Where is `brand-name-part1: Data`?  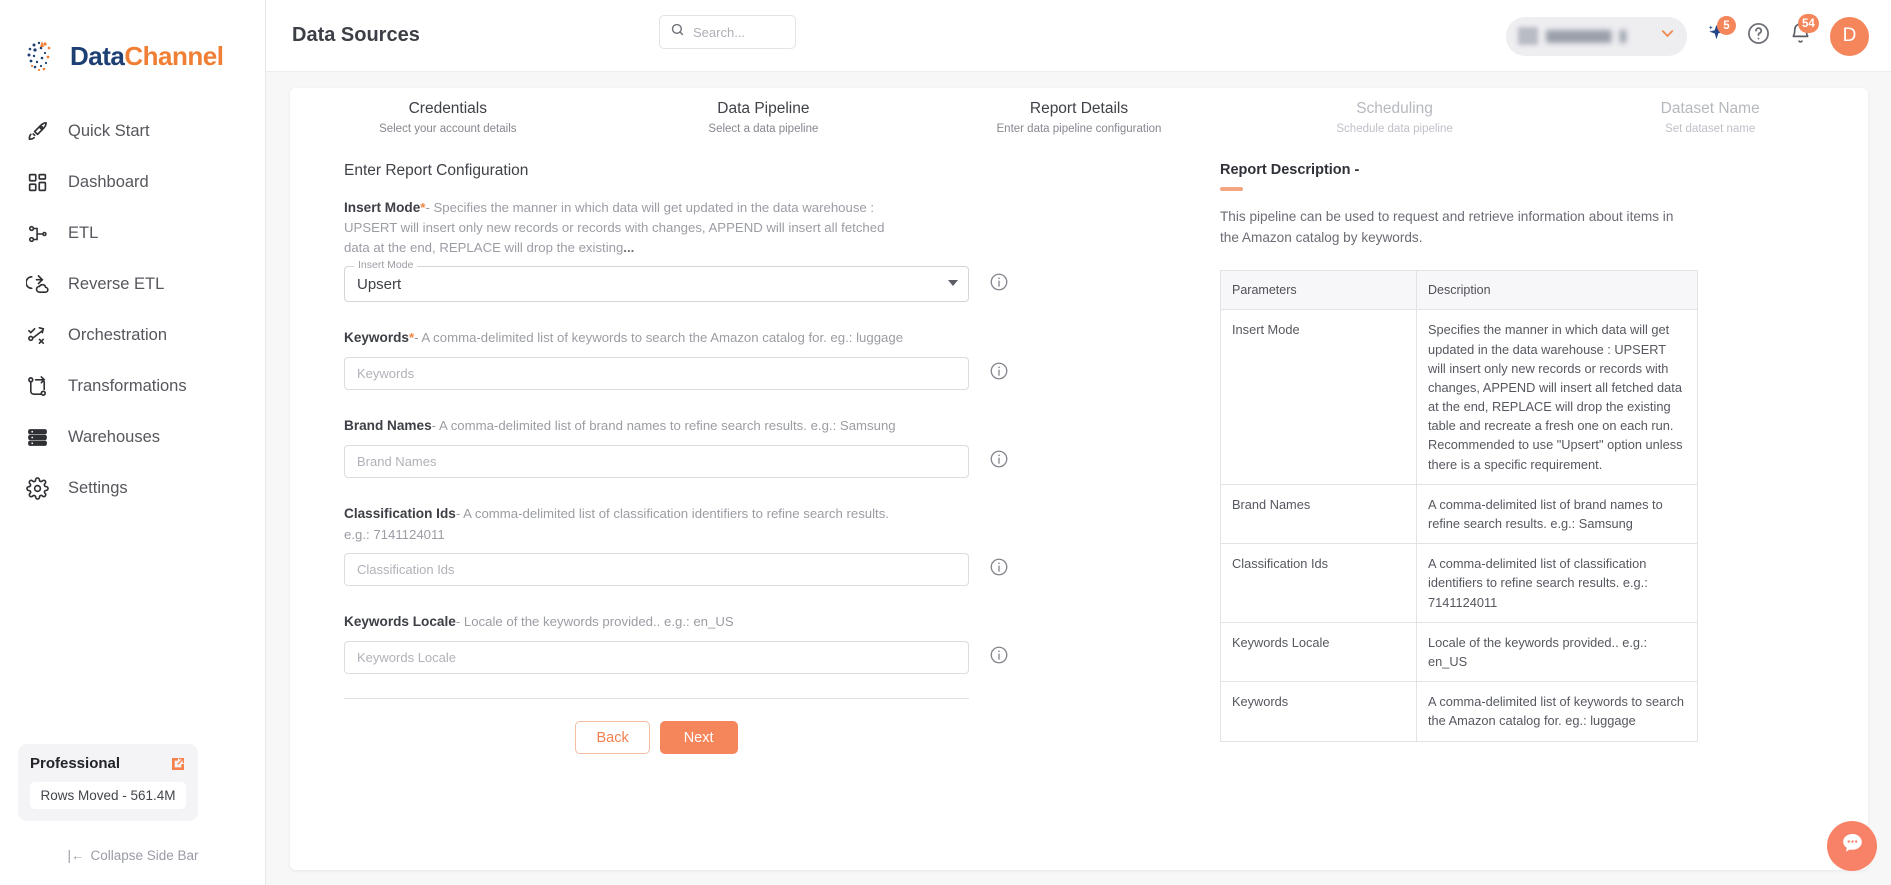 brand-name-part1: Data is located at coordinates (97, 55).